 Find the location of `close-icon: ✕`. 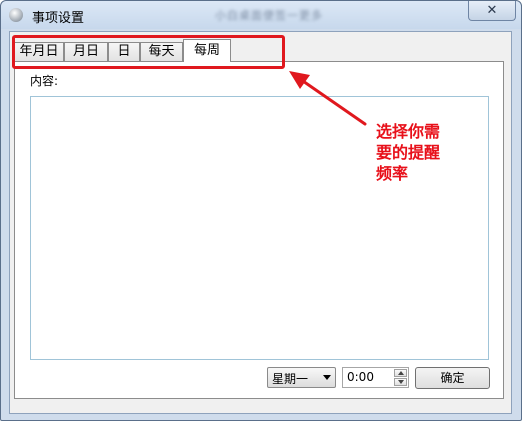

close-icon: ✕ is located at coordinates (492, 10).